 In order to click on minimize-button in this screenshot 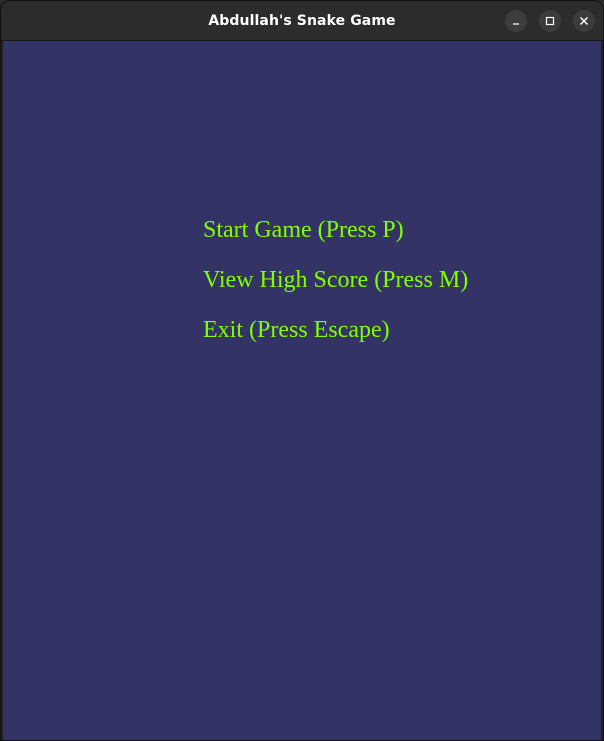, I will do `click(516, 21)`.